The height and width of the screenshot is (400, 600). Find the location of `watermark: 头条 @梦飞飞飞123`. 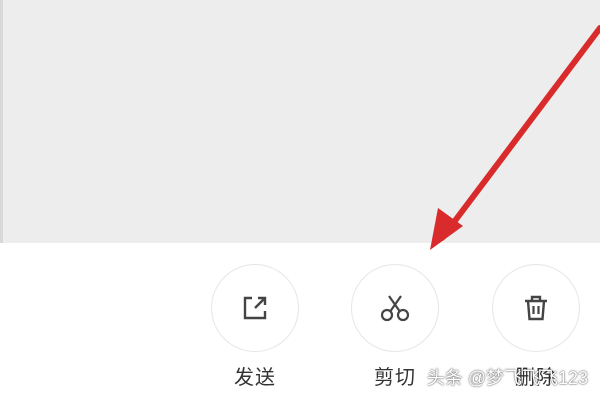

watermark: 头条 @梦飞飞飞123 is located at coordinates (507, 378).